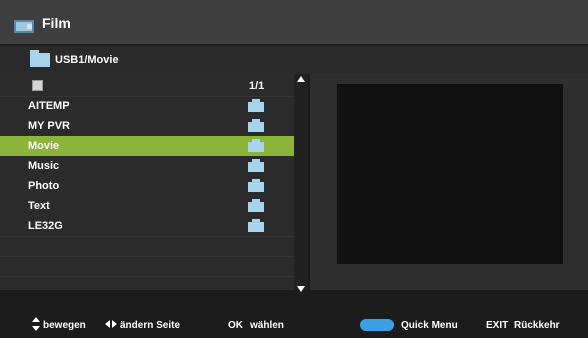 The width and height of the screenshot is (588, 338). What do you see at coordinates (301, 79) in the screenshot?
I see `scroll-up-arrow-icon` at bounding box center [301, 79].